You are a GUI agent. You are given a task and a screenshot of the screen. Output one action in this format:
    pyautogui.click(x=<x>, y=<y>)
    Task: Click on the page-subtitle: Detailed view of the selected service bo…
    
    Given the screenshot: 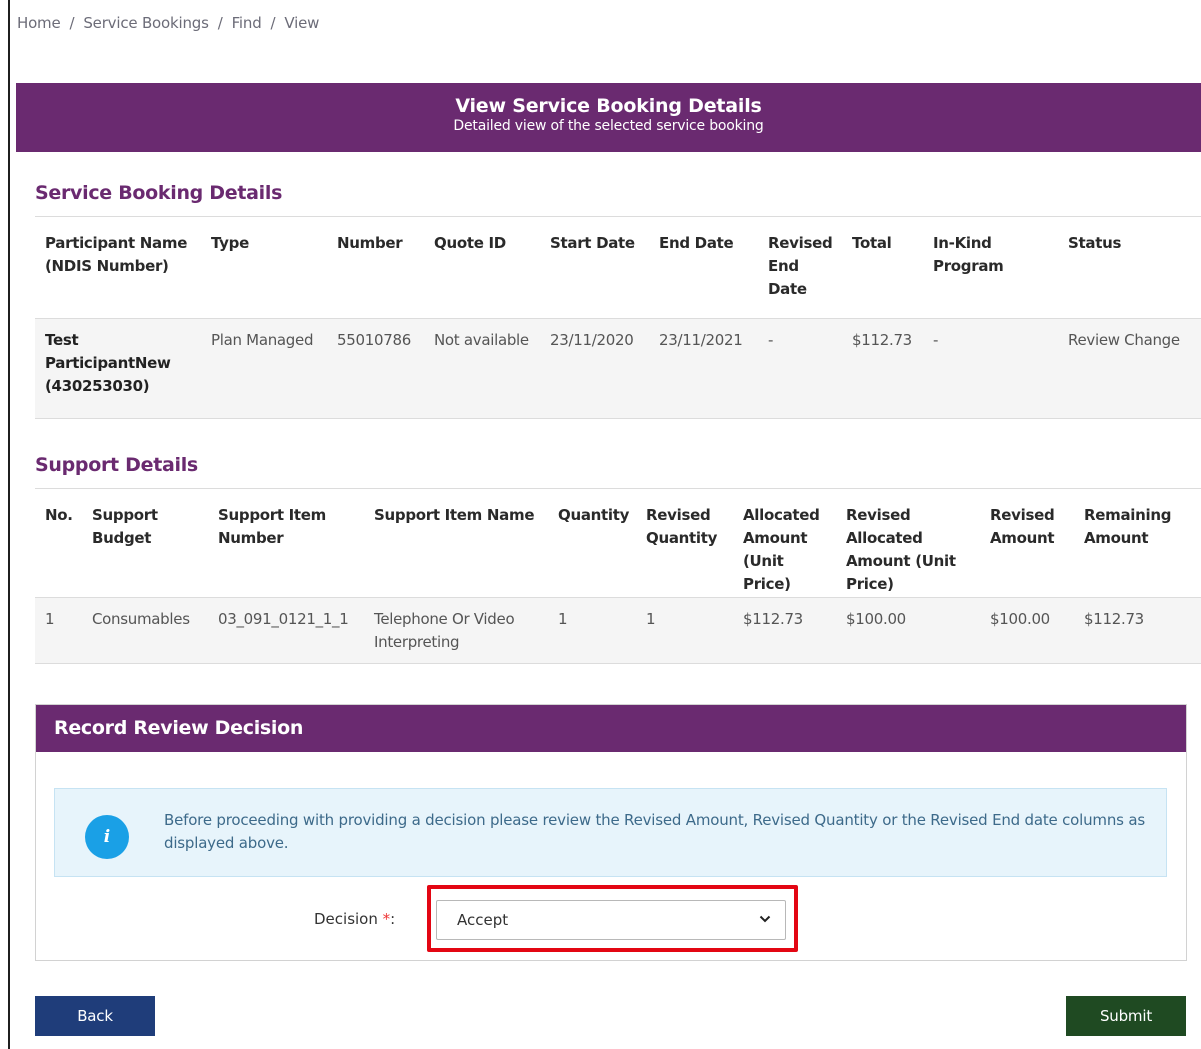 What is the action you would take?
    pyautogui.click(x=608, y=126)
    